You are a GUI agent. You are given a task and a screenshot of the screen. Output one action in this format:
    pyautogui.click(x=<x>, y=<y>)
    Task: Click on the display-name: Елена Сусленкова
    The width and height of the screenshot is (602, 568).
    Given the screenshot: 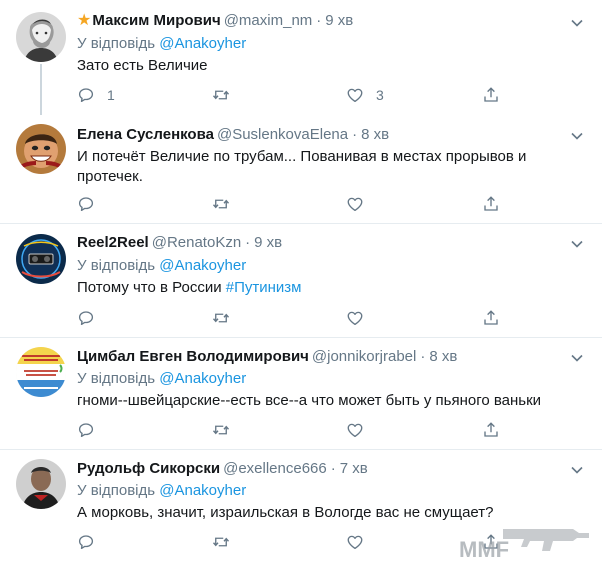 What is the action you would take?
    pyautogui.click(x=145, y=134)
    